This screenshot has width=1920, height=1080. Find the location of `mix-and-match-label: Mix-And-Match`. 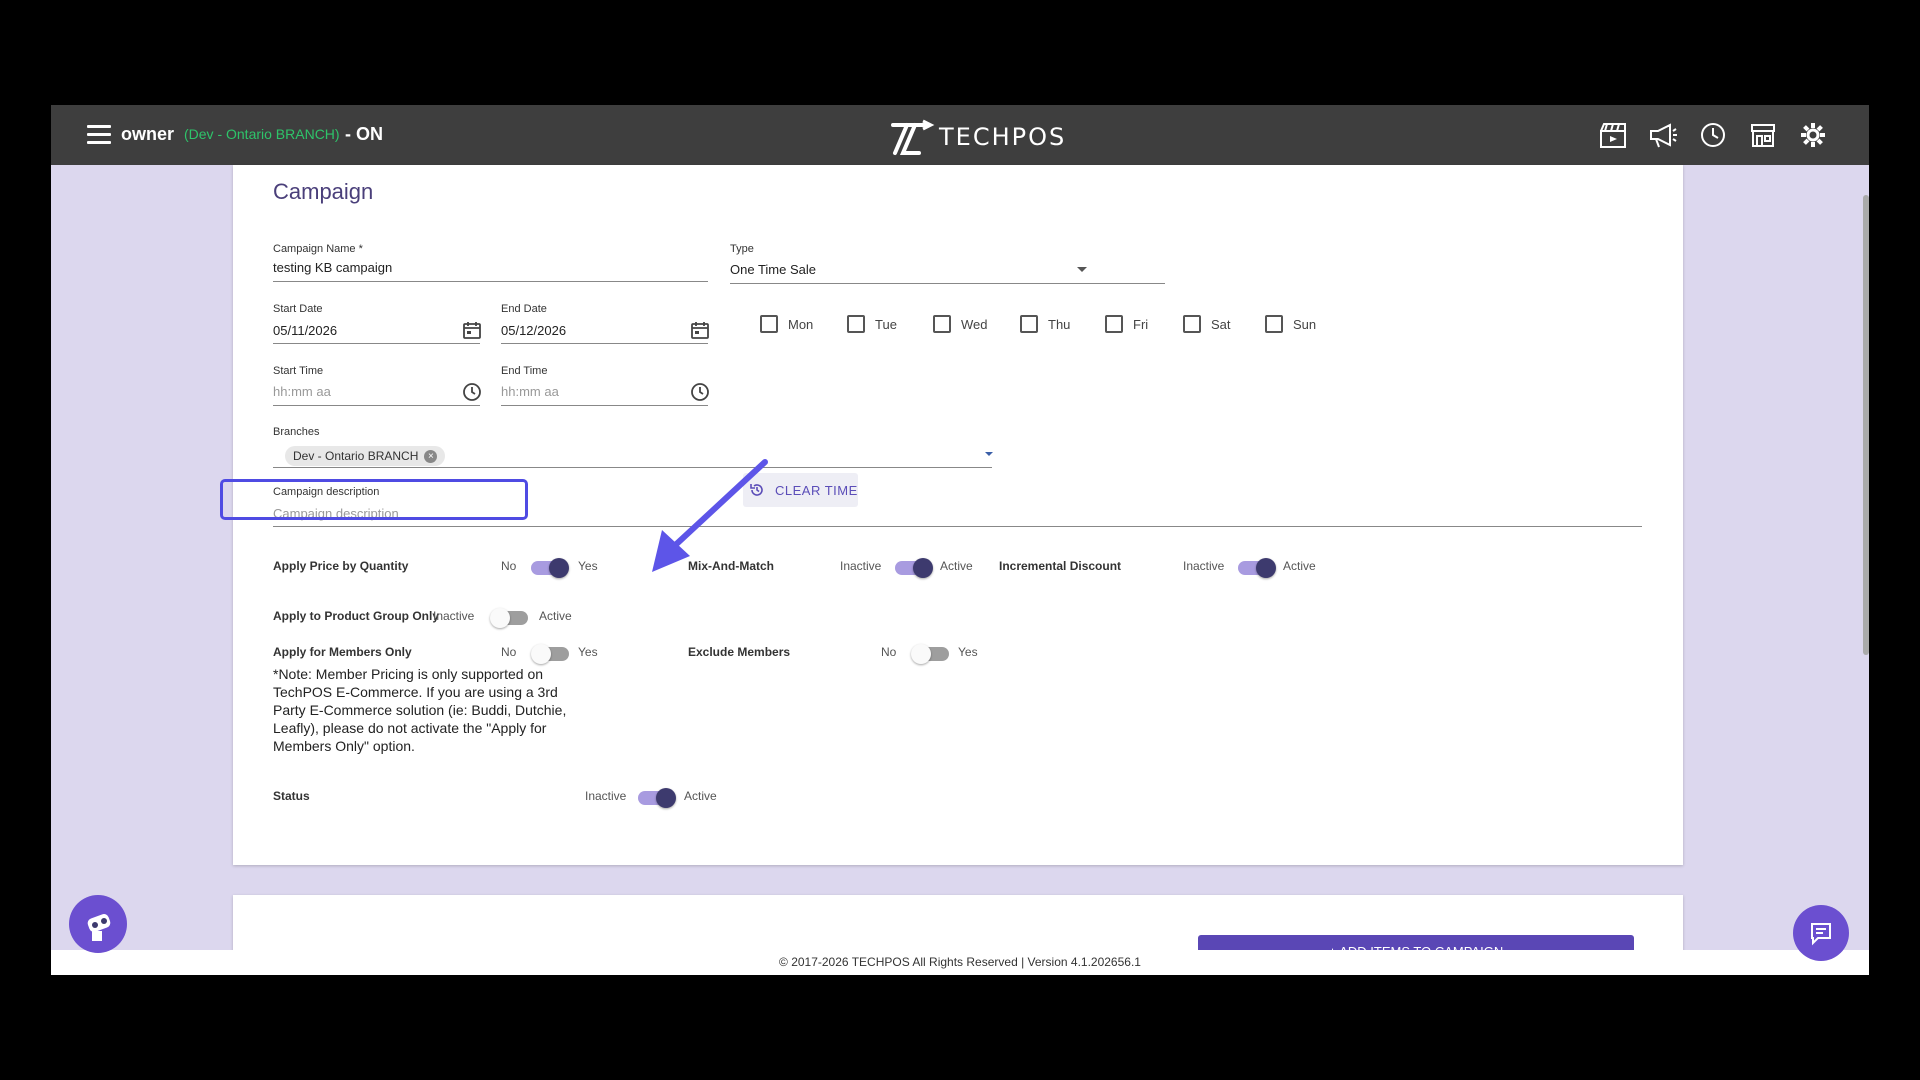

mix-and-match-label: Mix-And-Match is located at coordinates (731, 566).